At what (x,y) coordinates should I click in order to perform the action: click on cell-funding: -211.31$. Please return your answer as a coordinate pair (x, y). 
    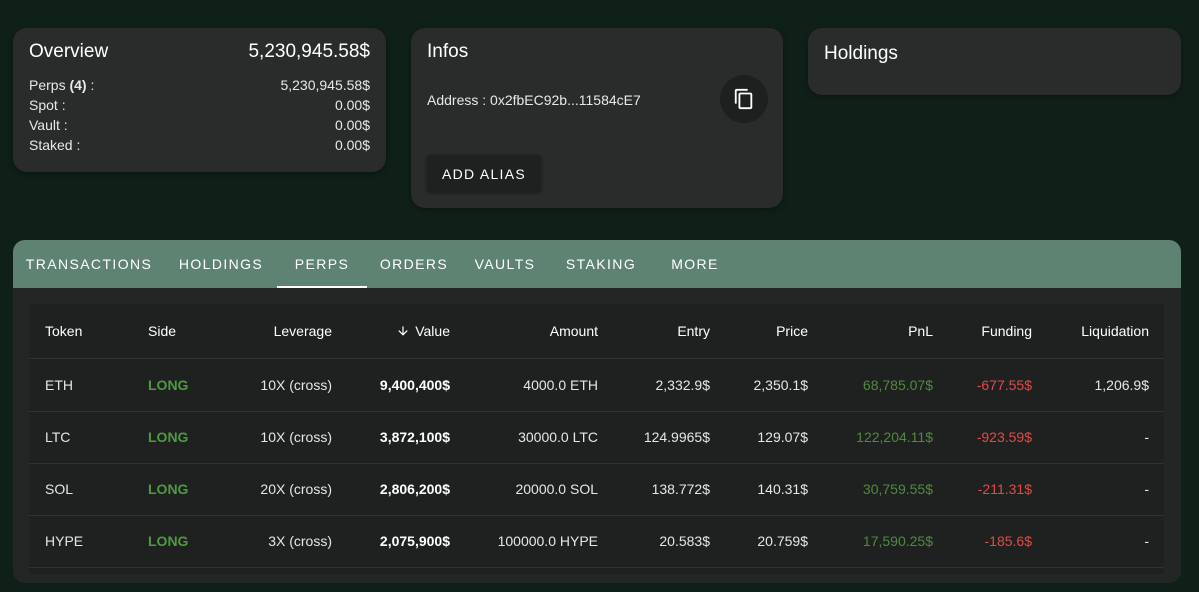
    Looking at the image, I should click on (1004, 489).